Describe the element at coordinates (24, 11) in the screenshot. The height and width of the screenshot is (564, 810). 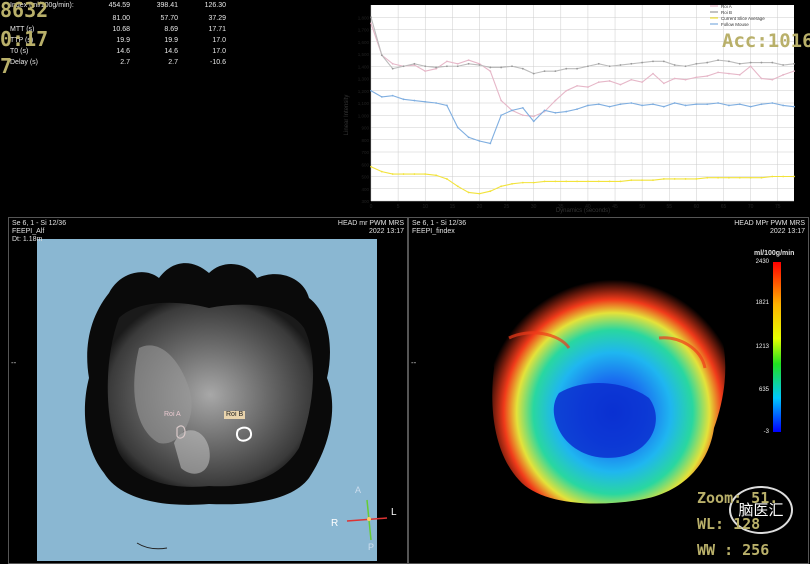
I see `overlay-big-text: 8632` at that location.